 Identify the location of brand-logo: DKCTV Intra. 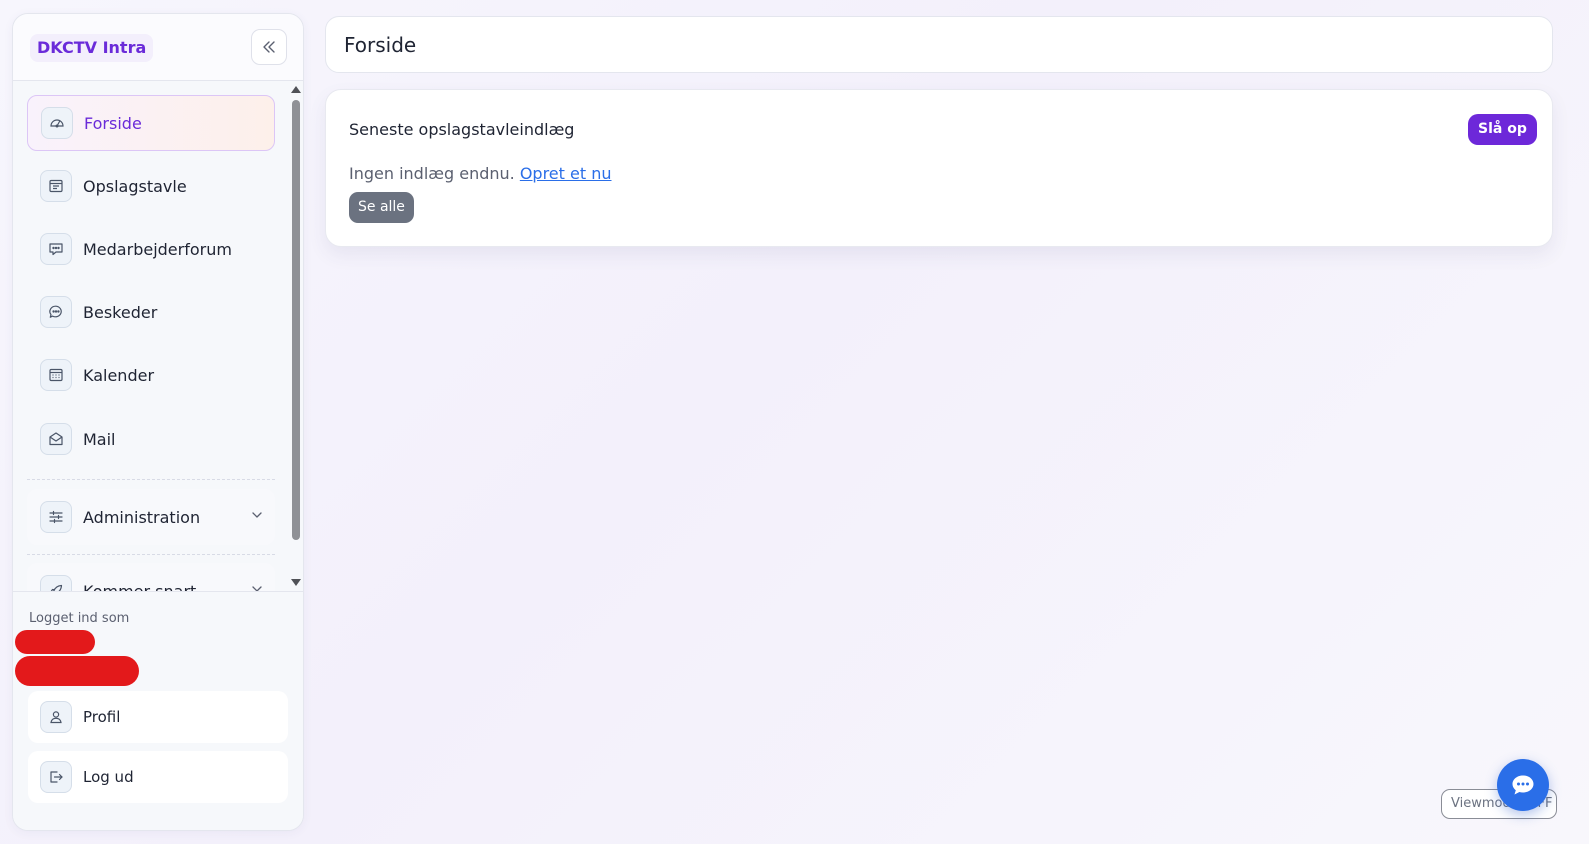
(92, 48).